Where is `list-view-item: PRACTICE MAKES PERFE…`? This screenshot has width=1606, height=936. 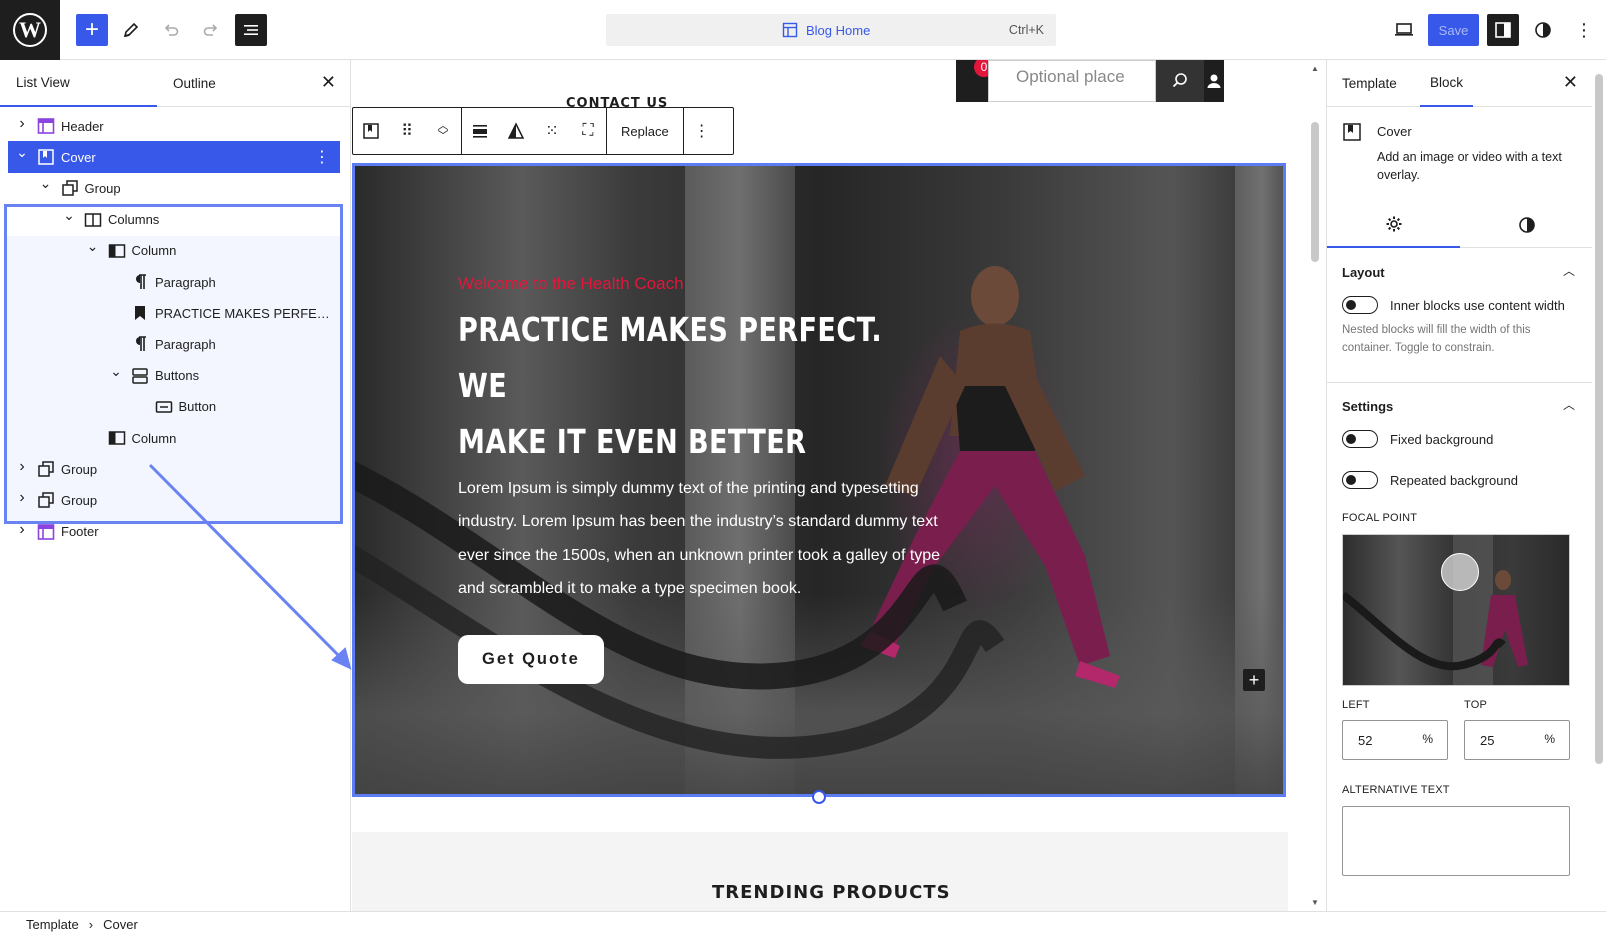 list-view-item: PRACTICE MAKES PERFE… is located at coordinates (175, 313).